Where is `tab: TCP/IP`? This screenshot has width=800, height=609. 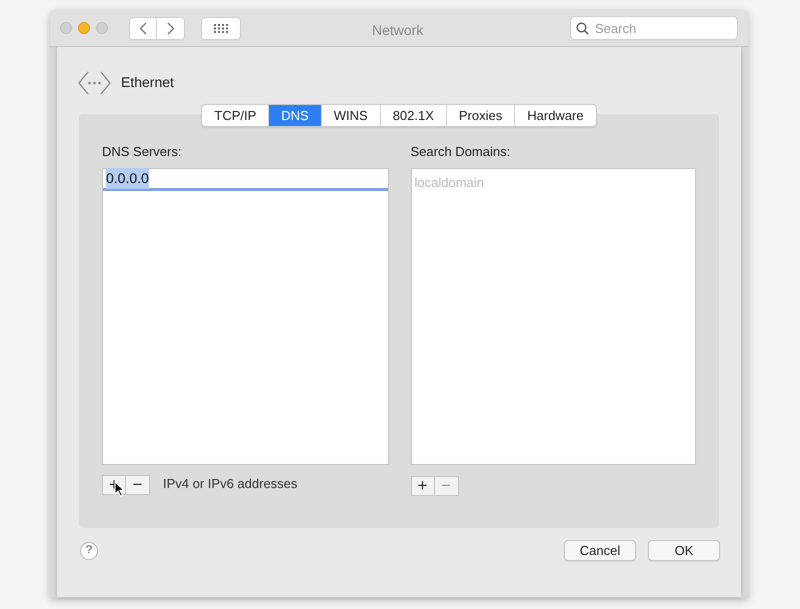
tab: TCP/IP is located at coordinates (235, 115).